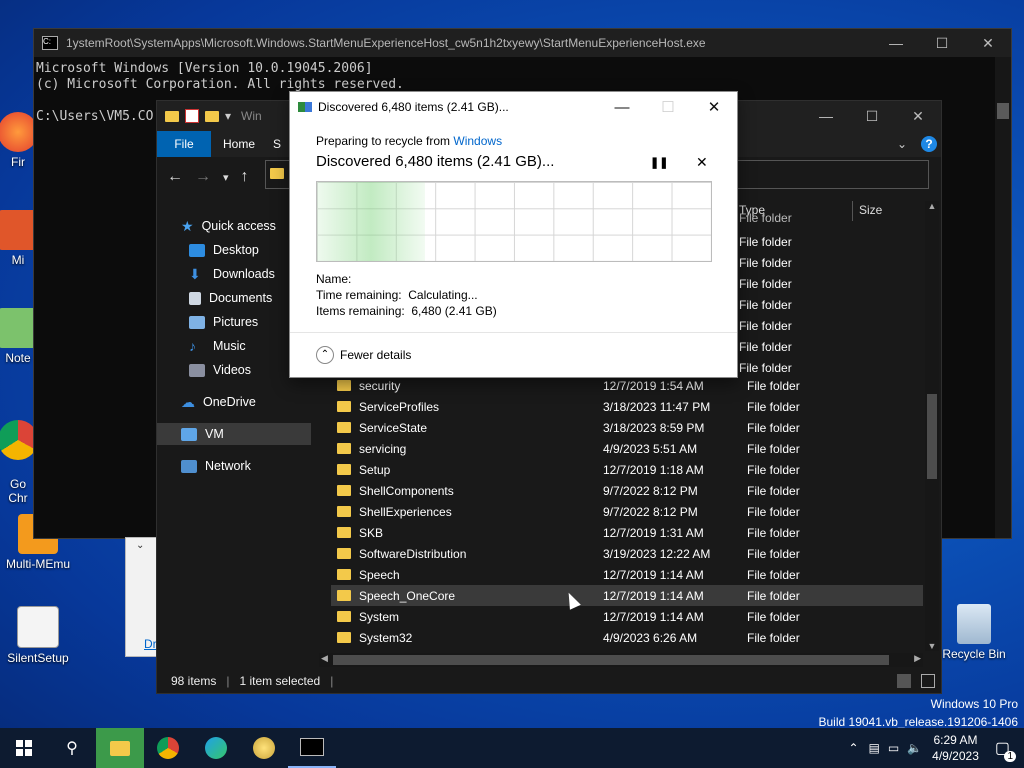  Describe the element at coordinates (659, 162) in the screenshot. I see `pause-button: ❚❚` at that location.